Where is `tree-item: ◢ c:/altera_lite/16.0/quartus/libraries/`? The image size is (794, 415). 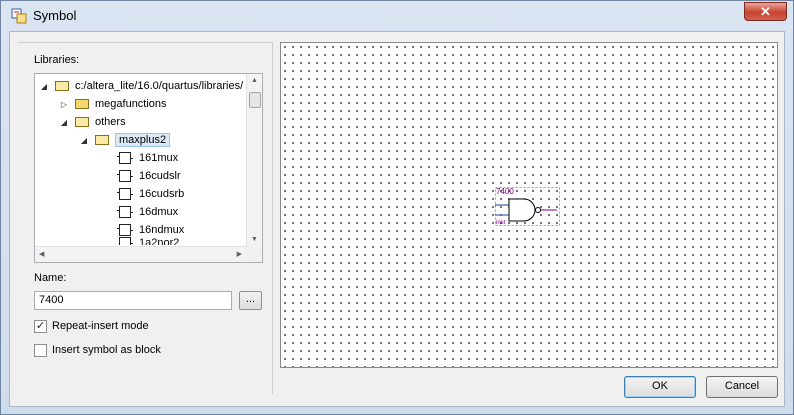 tree-item: ◢ c:/altera_lite/16.0/quartus/libraries/ is located at coordinates (141, 86).